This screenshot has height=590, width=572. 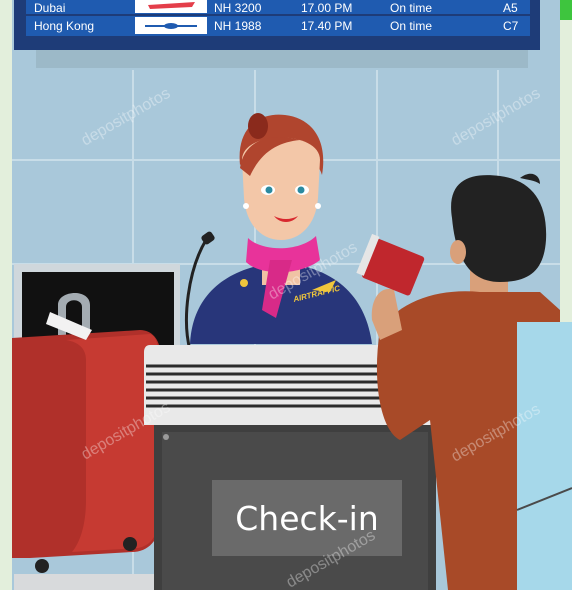 What do you see at coordinates (566, 10) in the screenshot?
I see `corner-tab` at bounding box center [566, 10].